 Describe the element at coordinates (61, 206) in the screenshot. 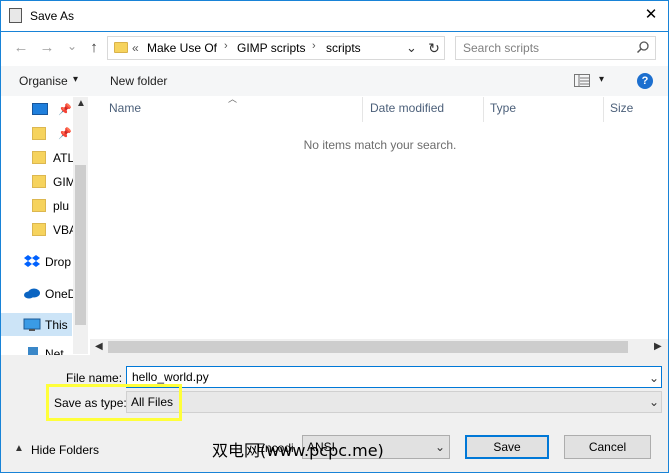

I see `nav-item-label: plu` at that location.